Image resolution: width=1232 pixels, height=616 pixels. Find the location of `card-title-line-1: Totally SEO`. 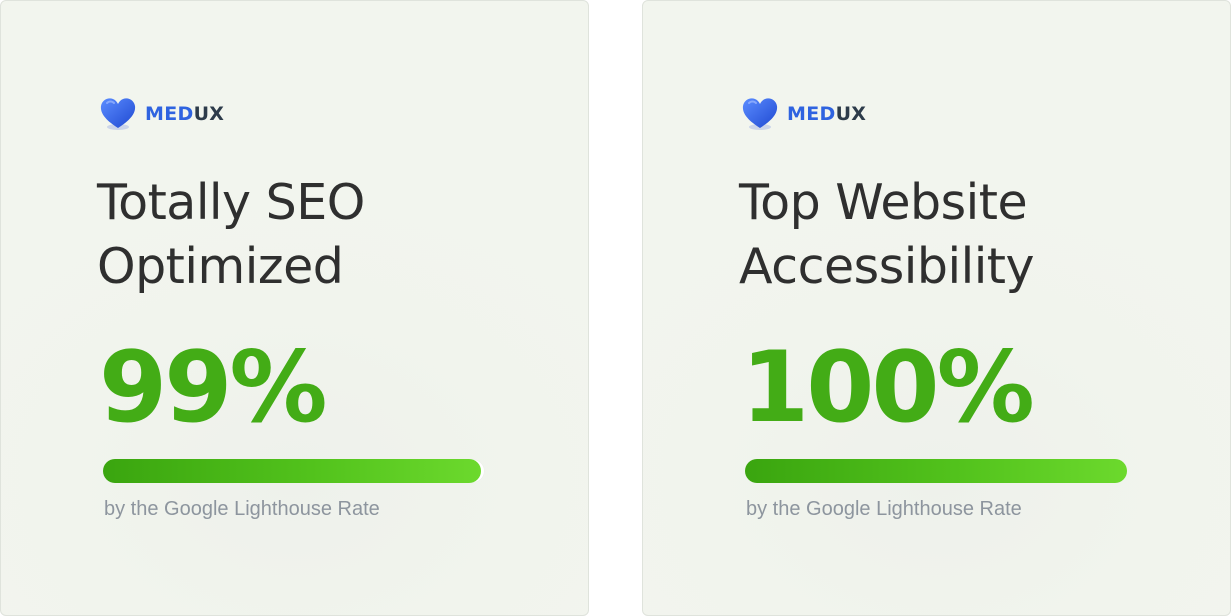

card-title-line-1: Totally SEO is located at coordinates (231, 202).